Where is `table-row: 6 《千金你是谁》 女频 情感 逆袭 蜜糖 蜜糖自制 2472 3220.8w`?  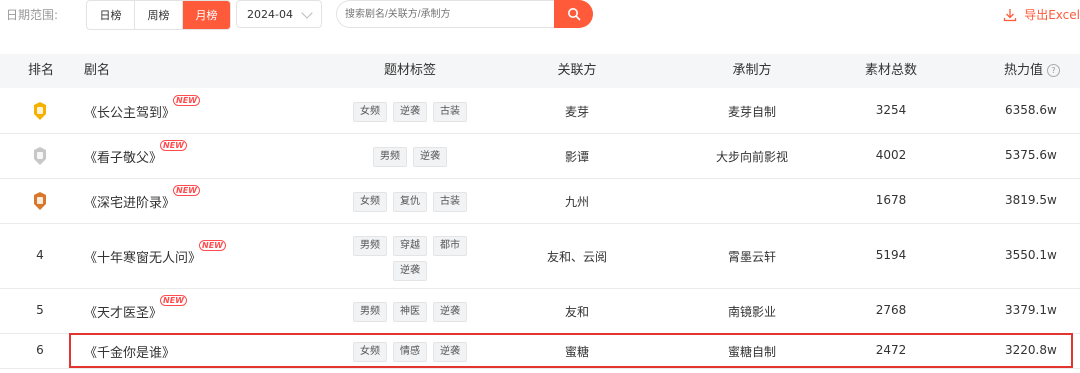 table-row: 6 《千金你是谁》 女频 情感 逆袭 蜜糖 蜜糖自制 2472 3220.8w is located at coordinates (540, 351).